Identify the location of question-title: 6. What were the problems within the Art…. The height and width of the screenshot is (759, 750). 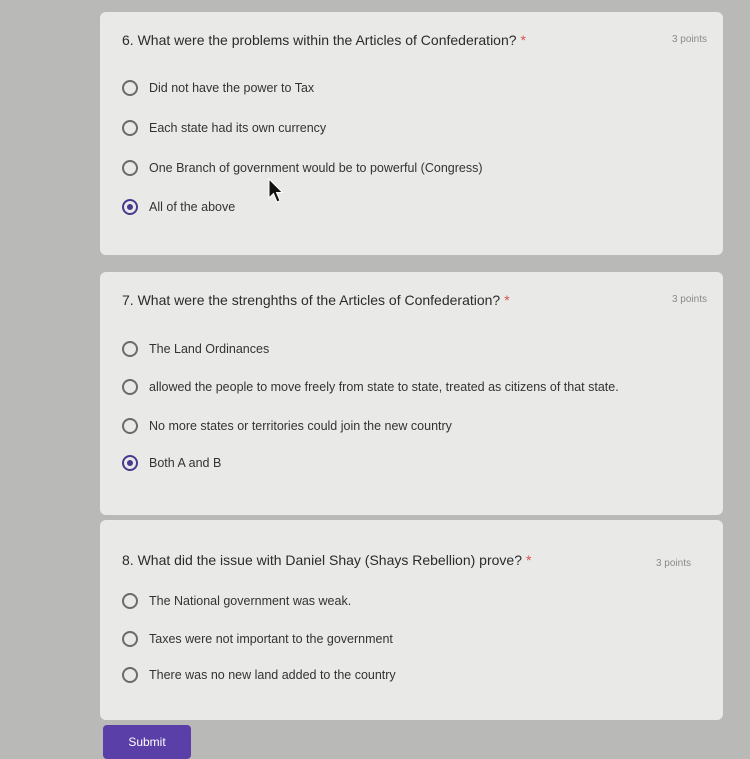
(324, 40).